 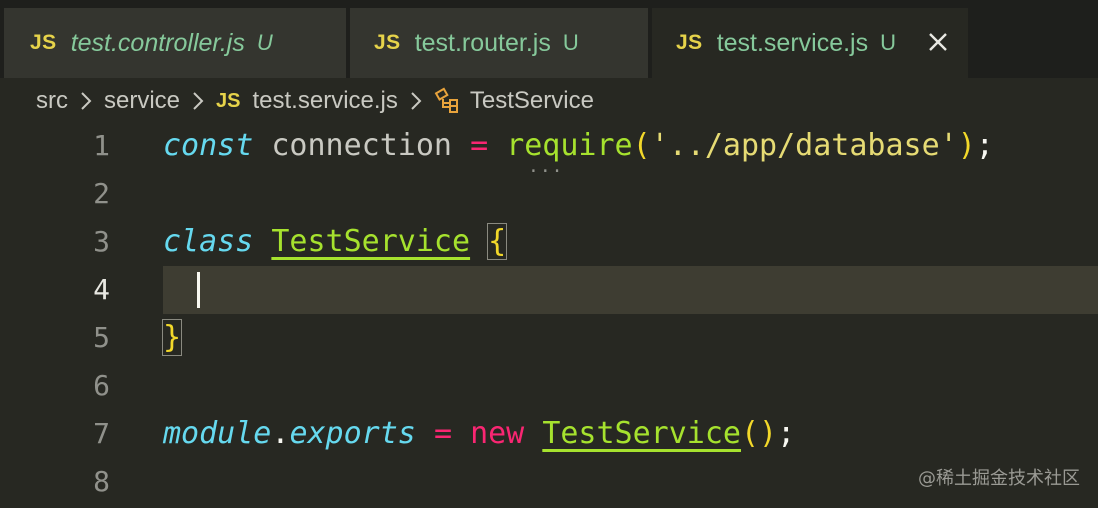 I want to click on breadcrumb-item-file: test.service.js, so click(x=325, y=101).